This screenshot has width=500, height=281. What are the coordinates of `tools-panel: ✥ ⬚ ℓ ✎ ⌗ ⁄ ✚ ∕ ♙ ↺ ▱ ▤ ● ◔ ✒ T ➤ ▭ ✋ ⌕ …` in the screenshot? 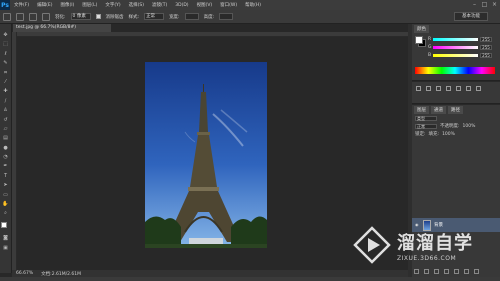 It's located at (6, 148).